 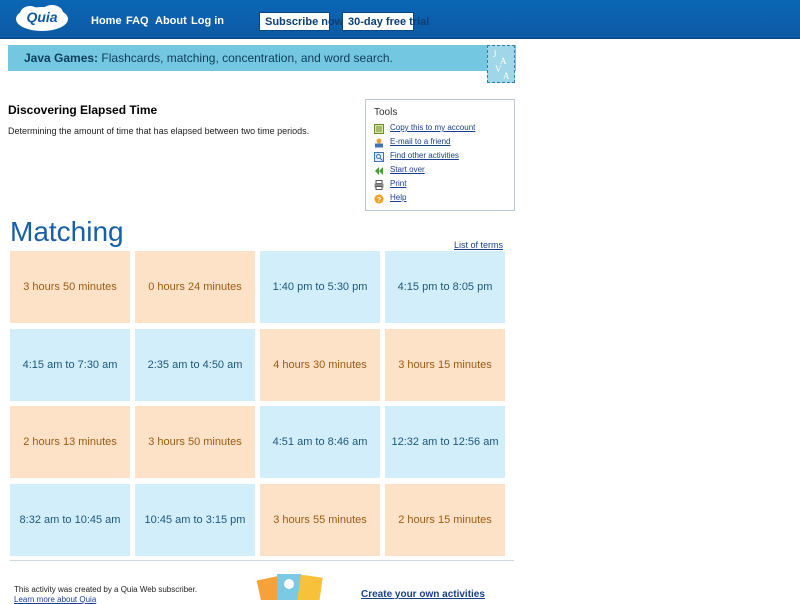 I want to click on matching-tile: 8:32 am to 10:45 am, so click(x=70, y=520).